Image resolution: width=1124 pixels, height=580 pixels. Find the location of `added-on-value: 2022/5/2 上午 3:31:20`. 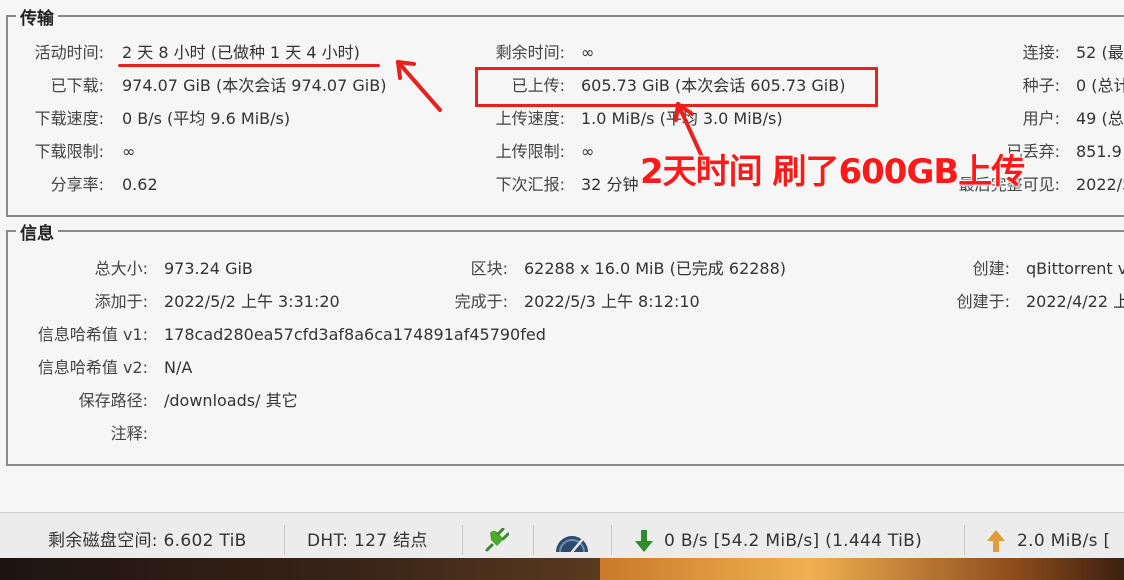

added-on-value: 2022/5/2 上午 3:31:20 is located at coordinates (252, 301).